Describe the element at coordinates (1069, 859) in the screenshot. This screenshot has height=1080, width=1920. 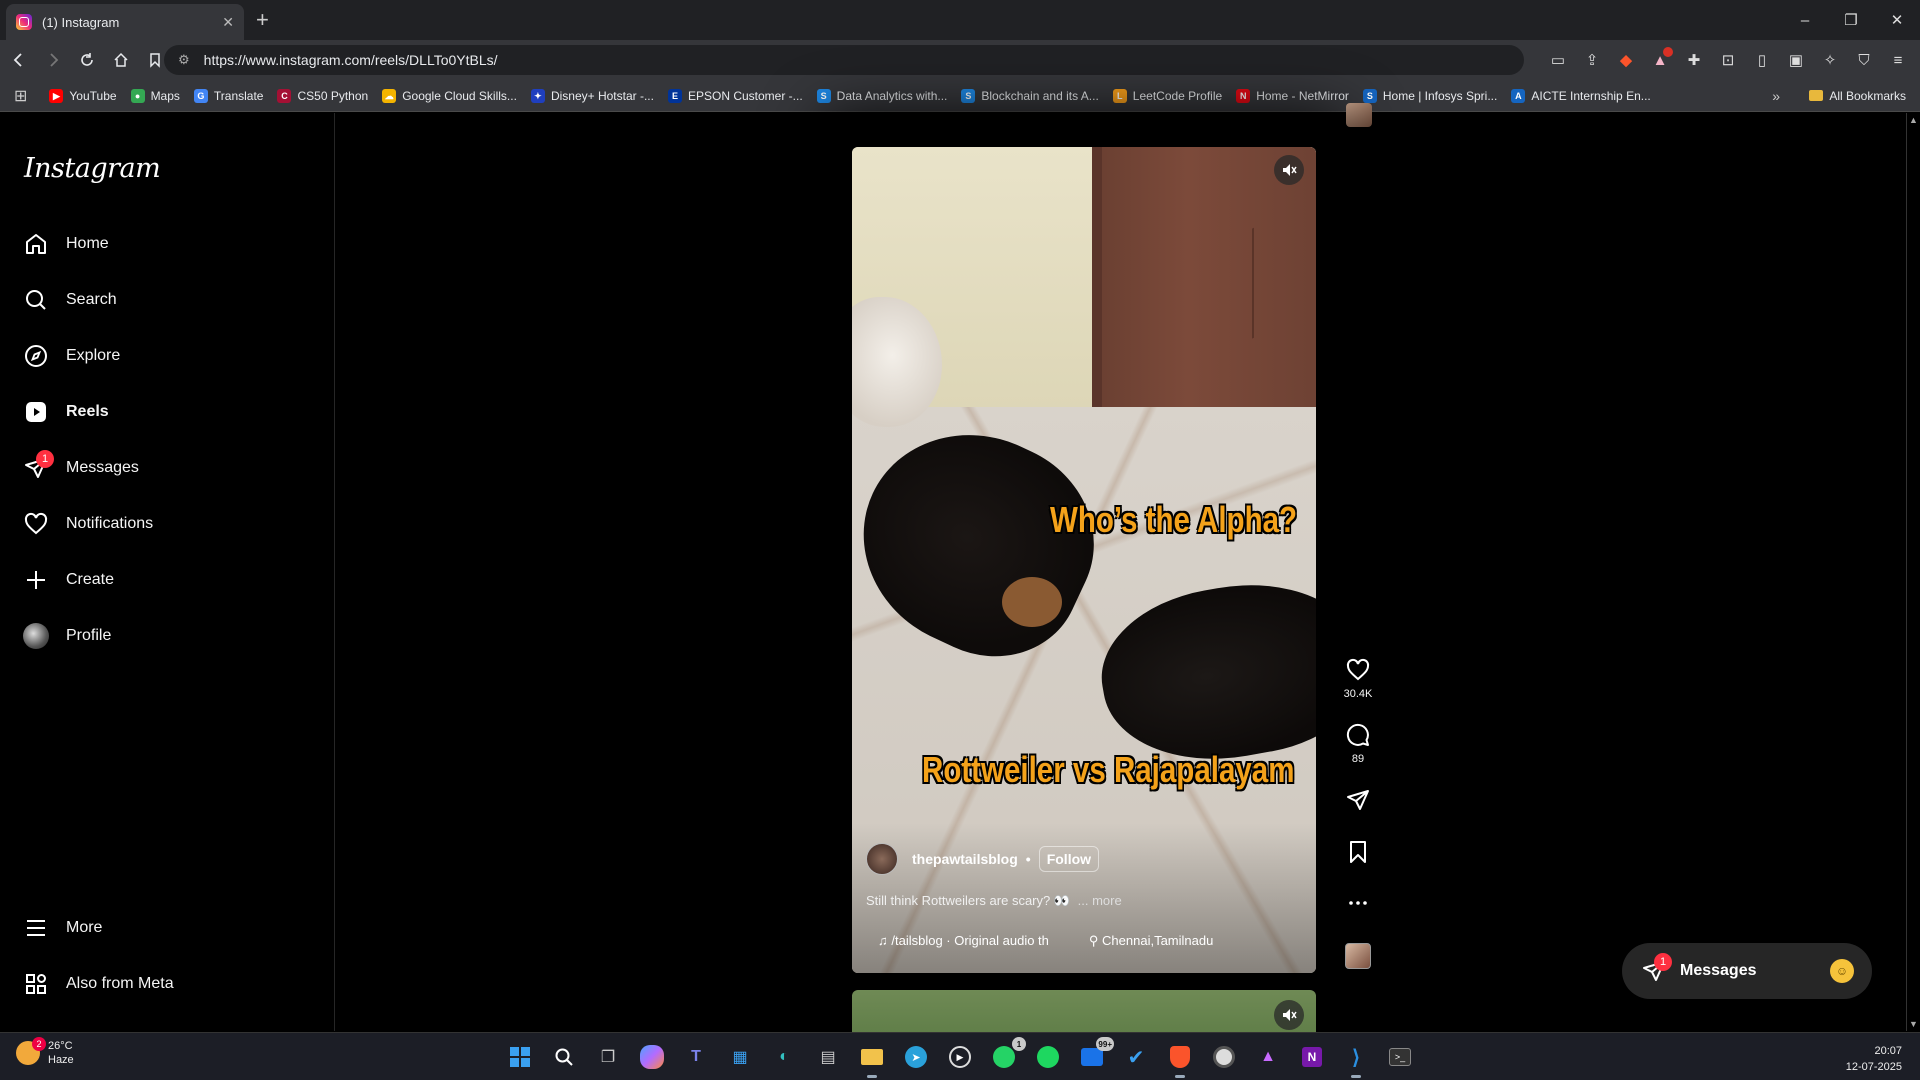
I see `follow-button: Follow` at that location.